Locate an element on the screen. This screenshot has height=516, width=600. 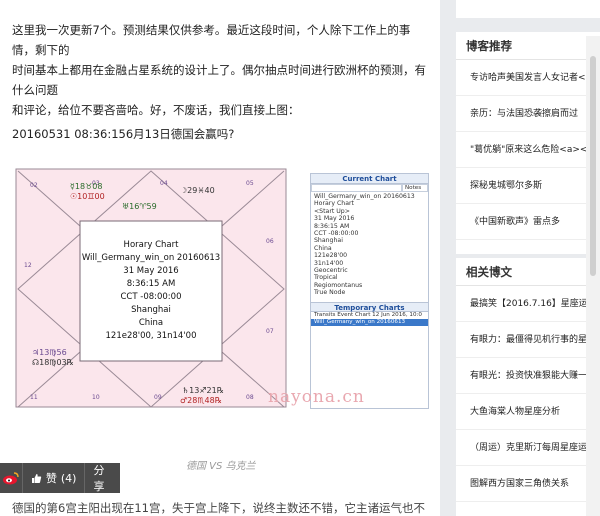
scrollbar-track is located at coordinates (593, 276).